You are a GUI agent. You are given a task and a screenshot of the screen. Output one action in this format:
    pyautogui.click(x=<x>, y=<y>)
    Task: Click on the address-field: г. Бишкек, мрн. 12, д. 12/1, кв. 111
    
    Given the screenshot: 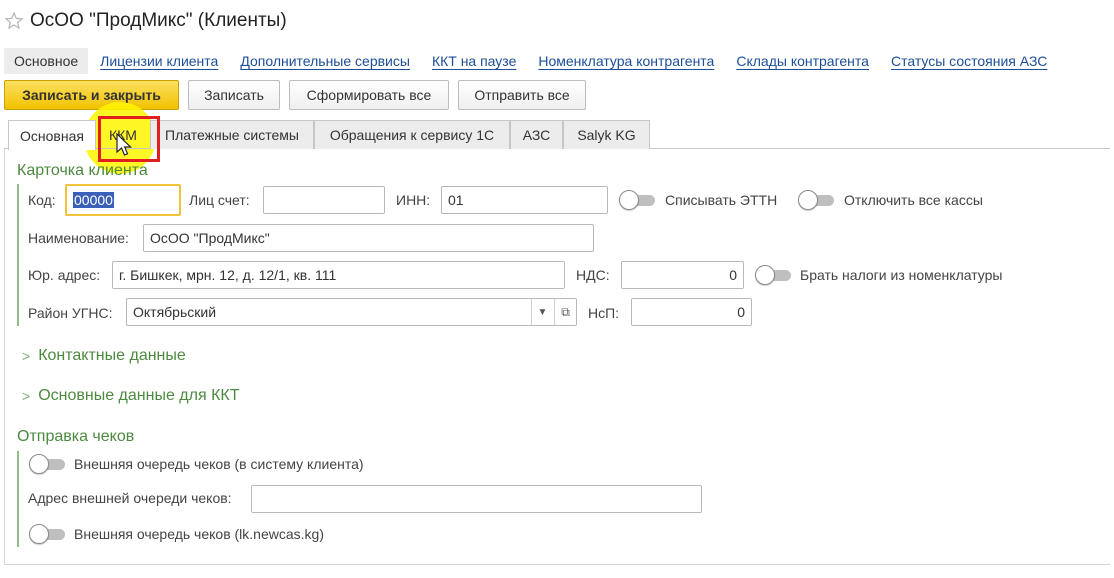 What is the action you would take?
    pyautogui.click(x=338, y=275)
    